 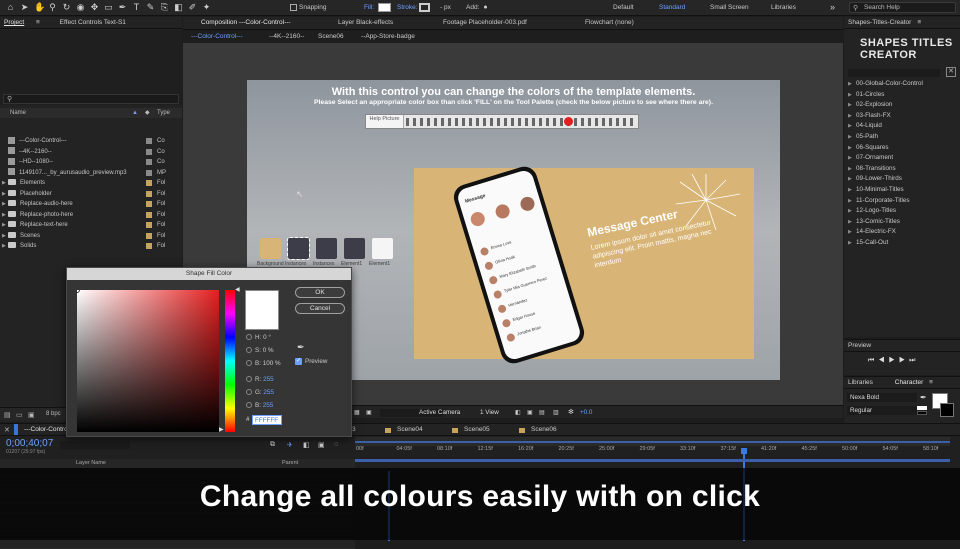 What do you see at coordinates (163, 113) in the screenshot?
I see `type-column-header: Type` at bounding box center [163, 113].